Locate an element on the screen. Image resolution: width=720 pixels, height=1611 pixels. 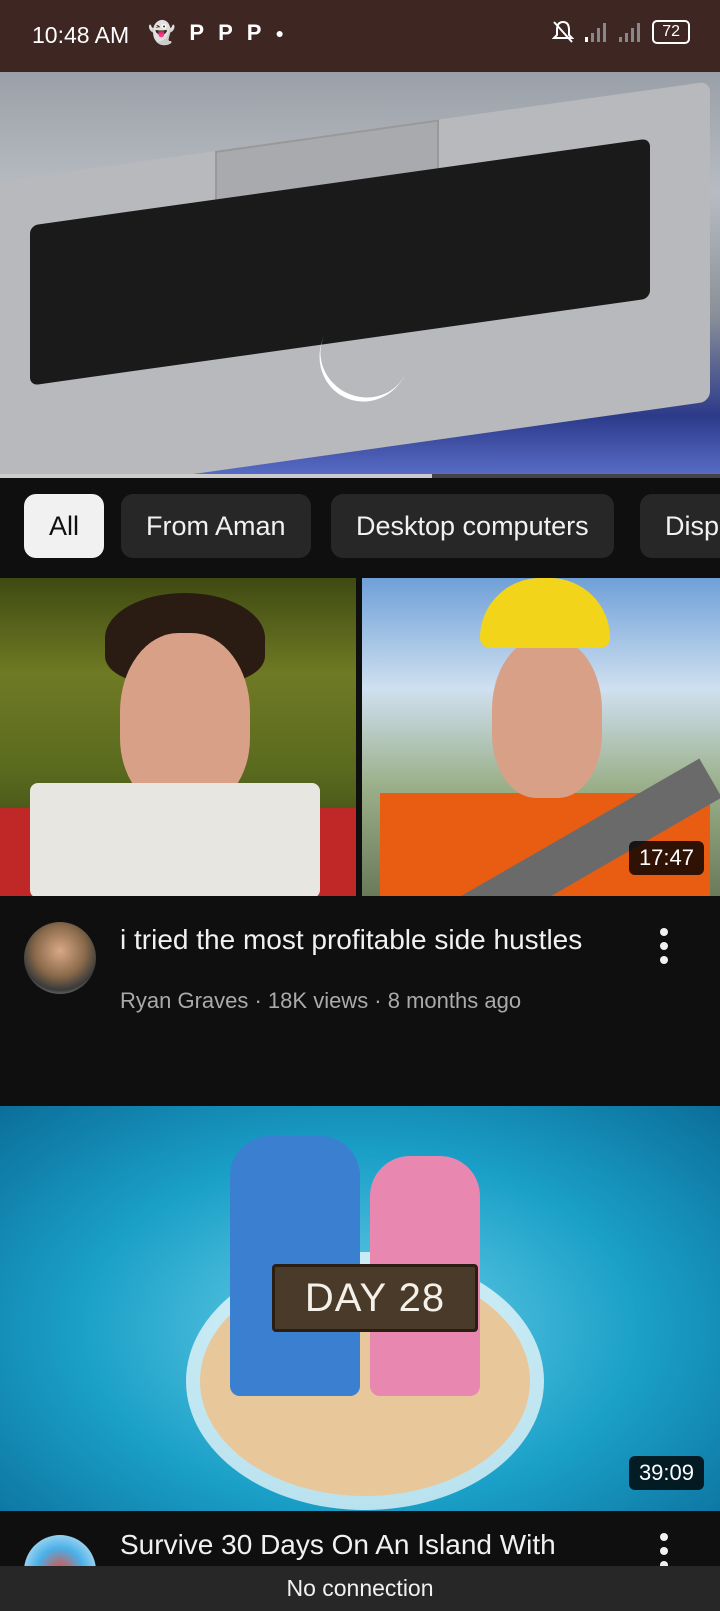
video-title: i tried the most profitable side hustles is located at coordinates (375, 940).